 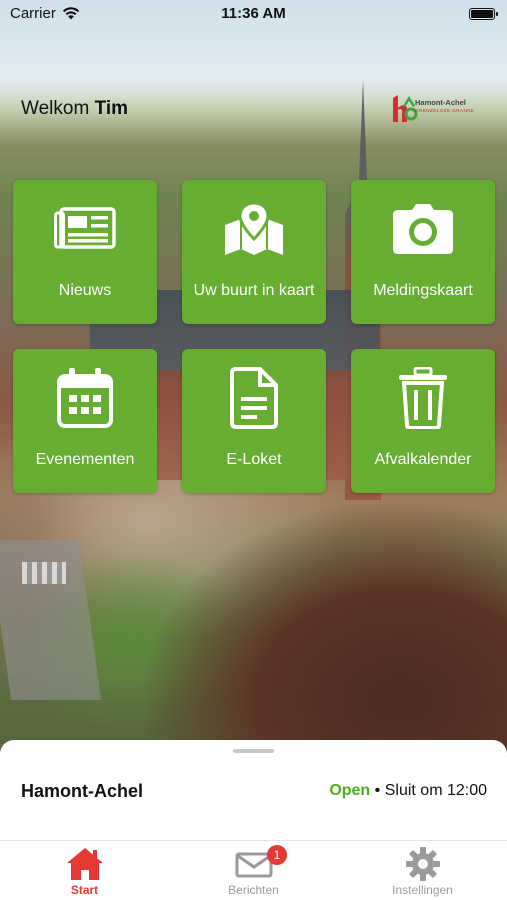 I want to click on tab-start: Start, so click(x=84, y=870).